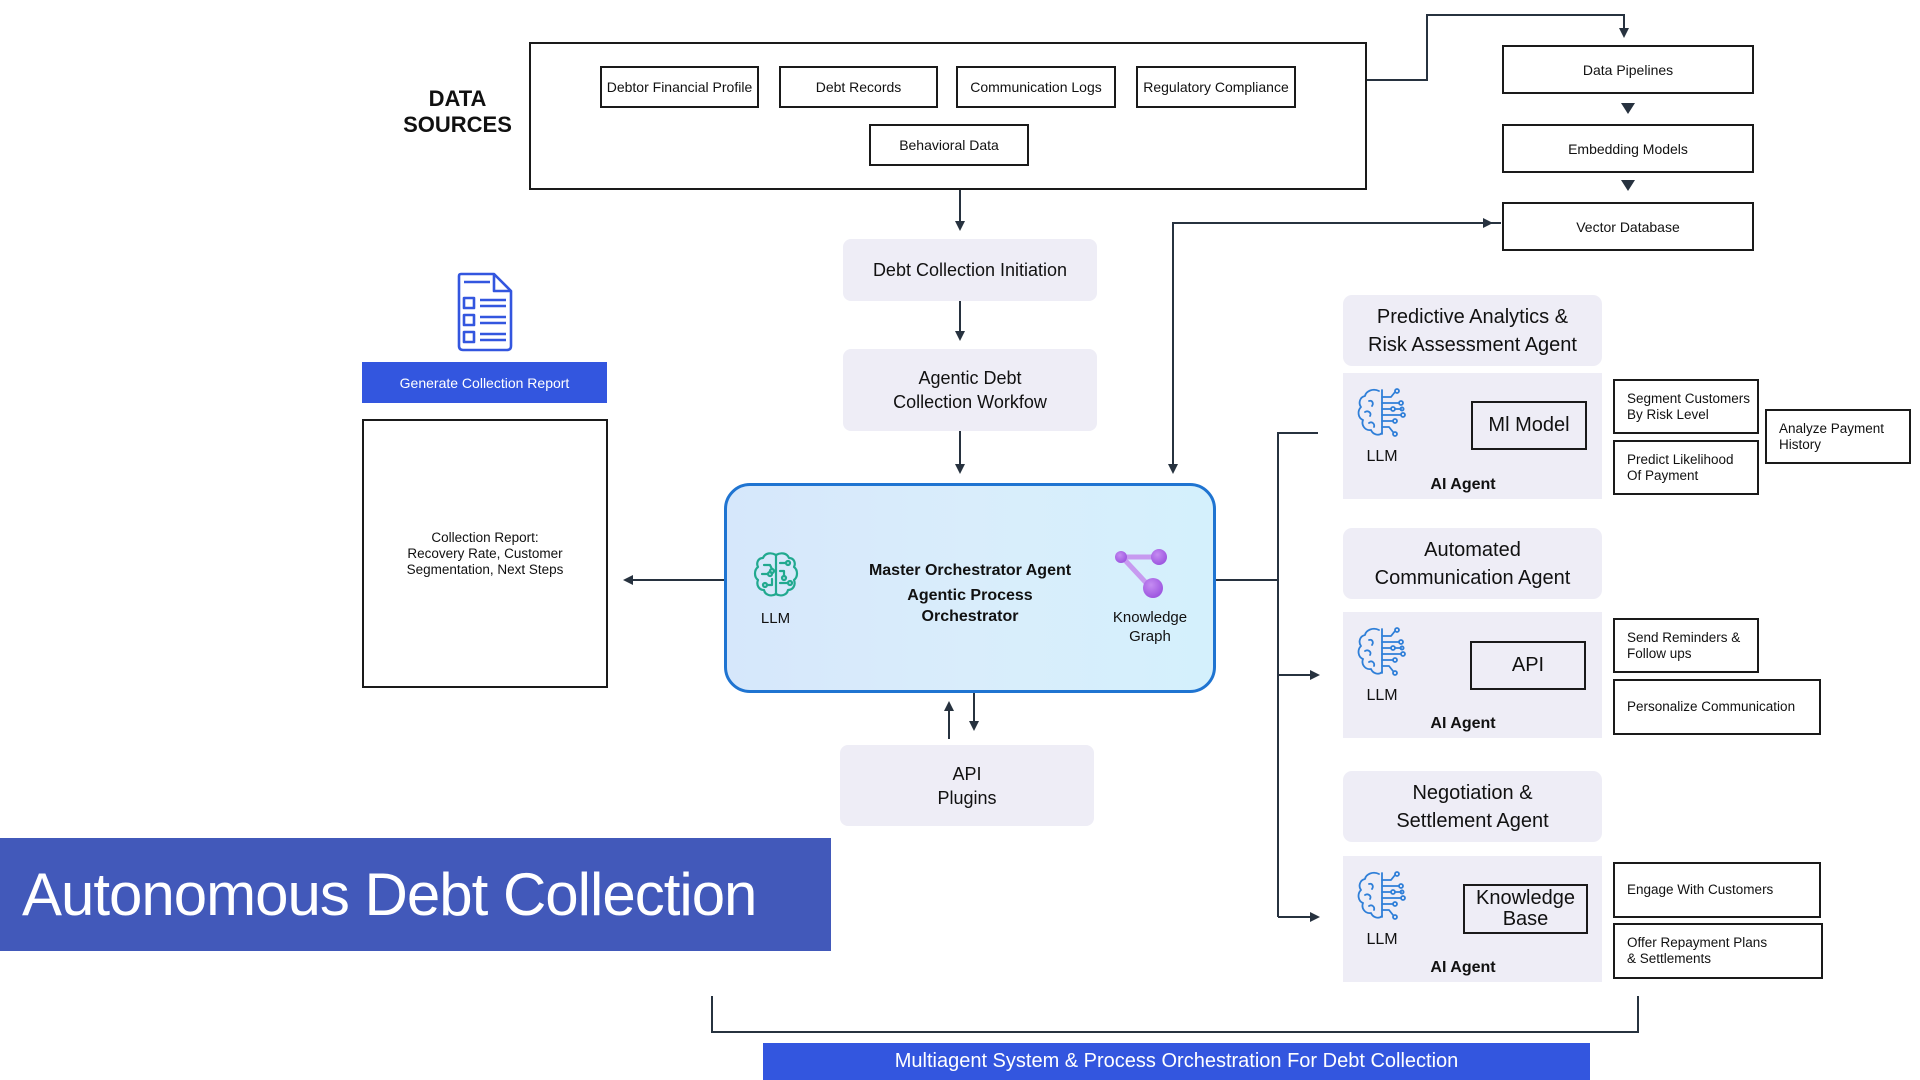 The height and width of the screenshot is (1080, 1920). I want to click on agent-2-task: Personalize Communication, so click(1717, 707).